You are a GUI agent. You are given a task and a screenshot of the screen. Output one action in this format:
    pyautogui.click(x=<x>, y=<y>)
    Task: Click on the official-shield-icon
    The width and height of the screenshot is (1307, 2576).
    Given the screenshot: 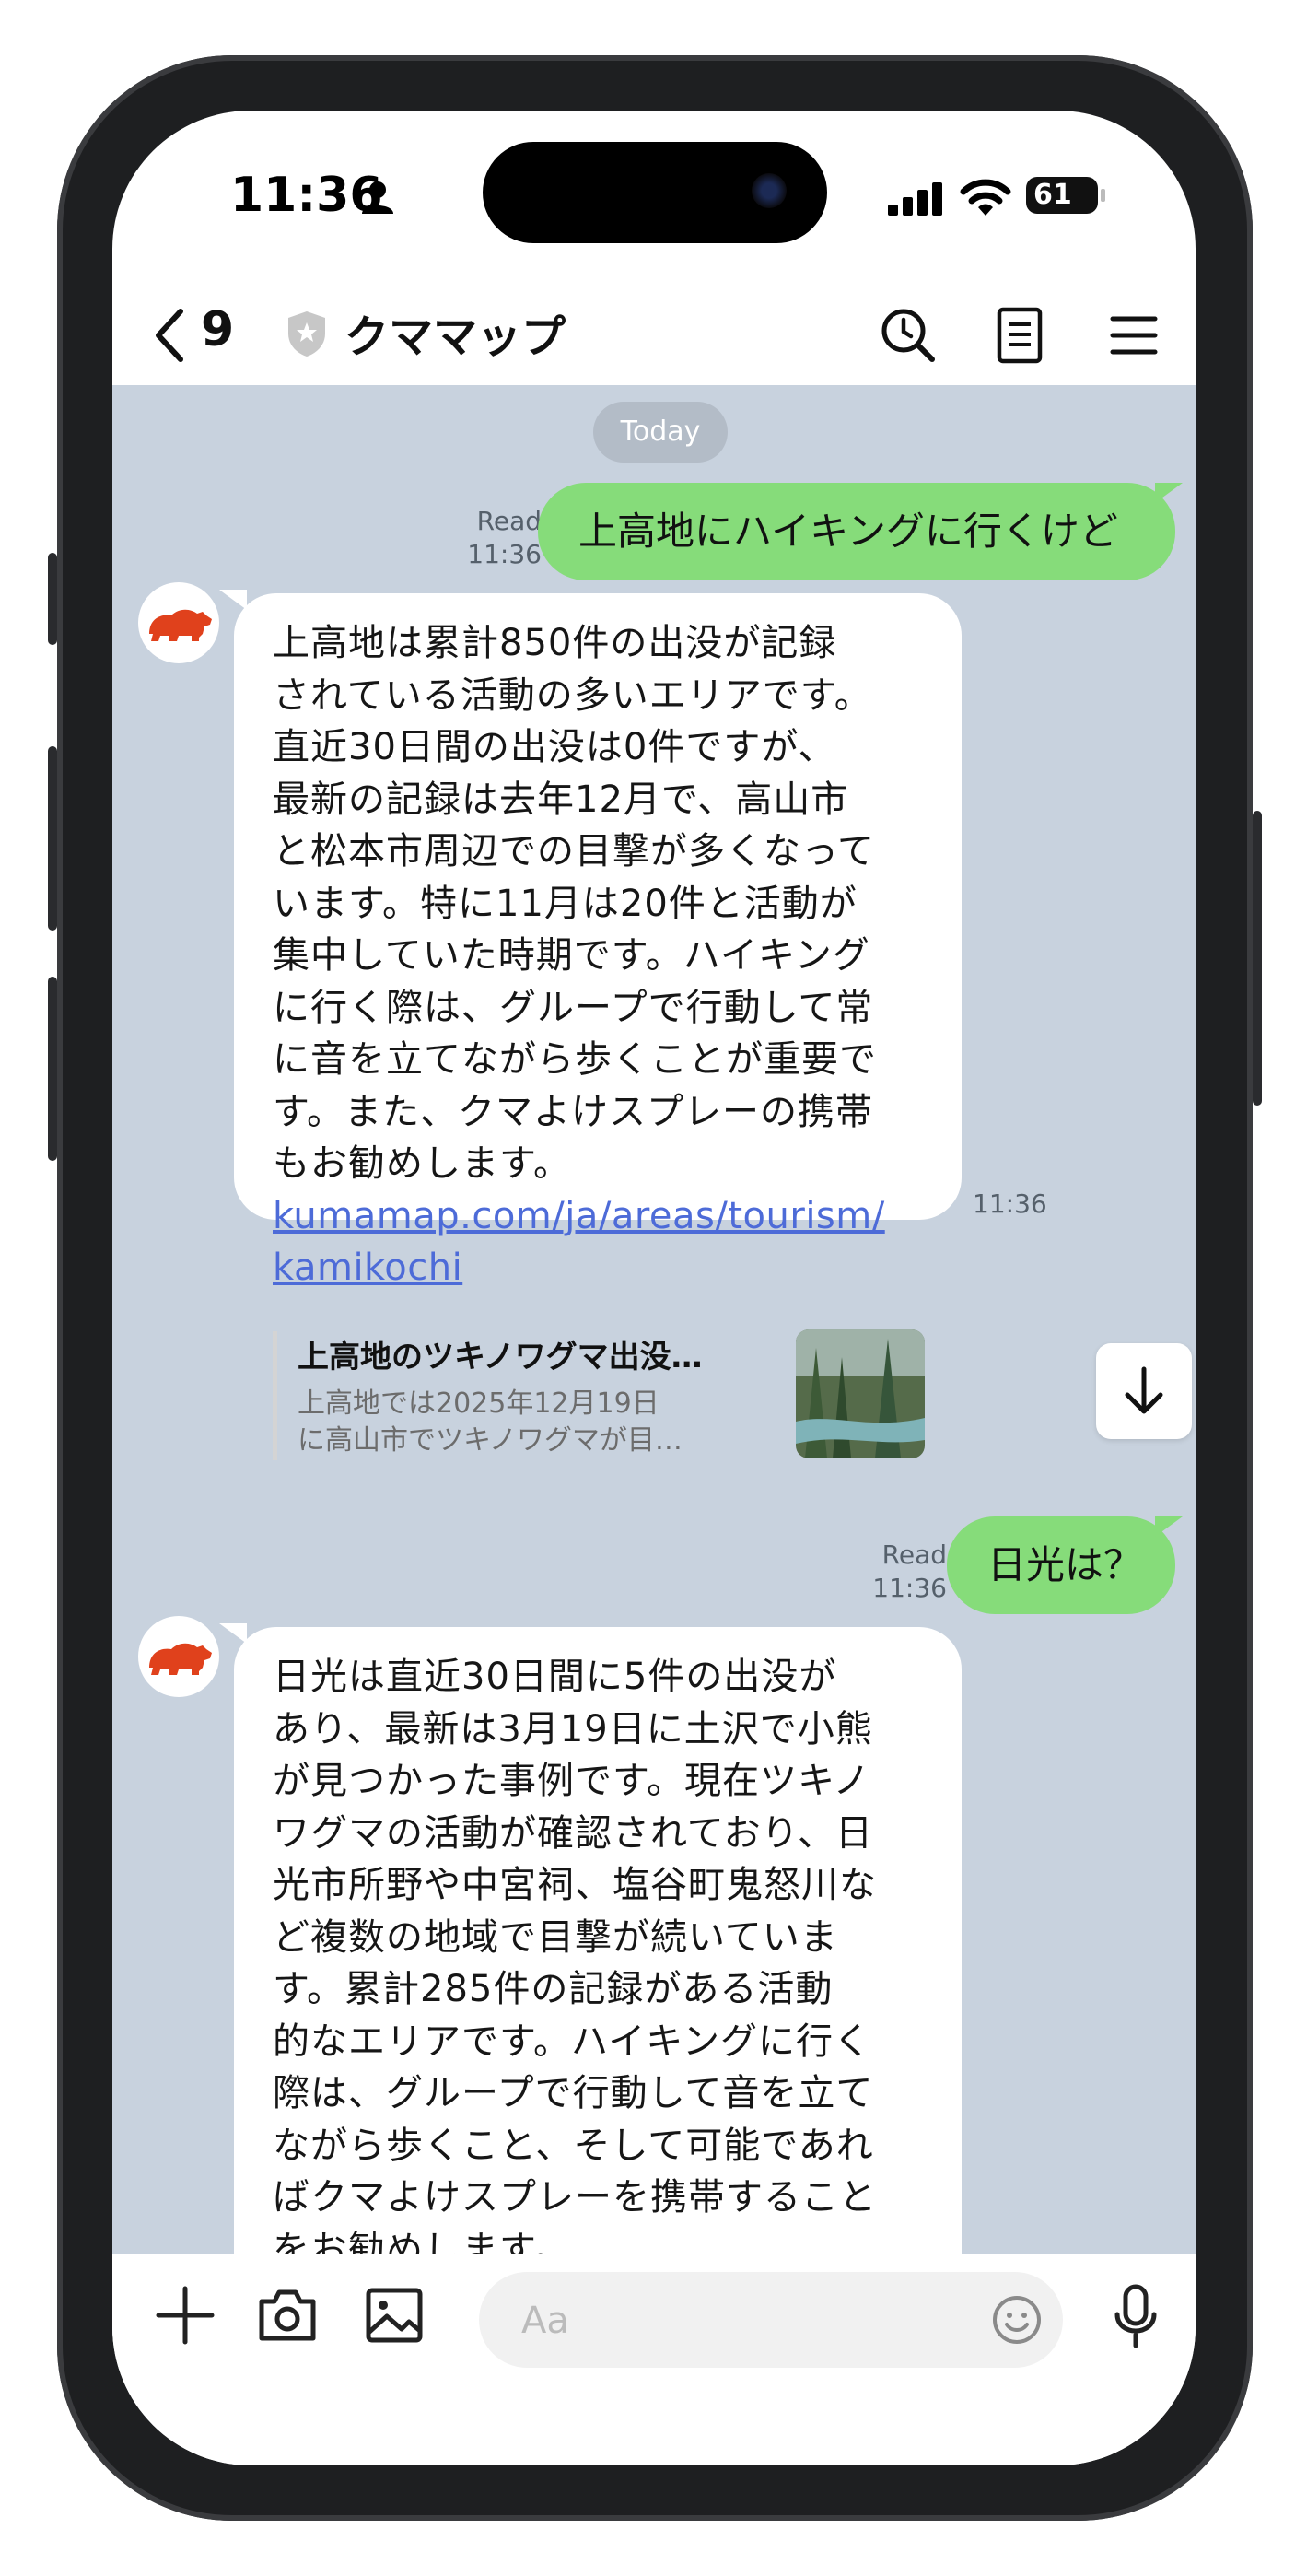 What is the action you would take?
    pyautogui.click(x=306, y=334)
    